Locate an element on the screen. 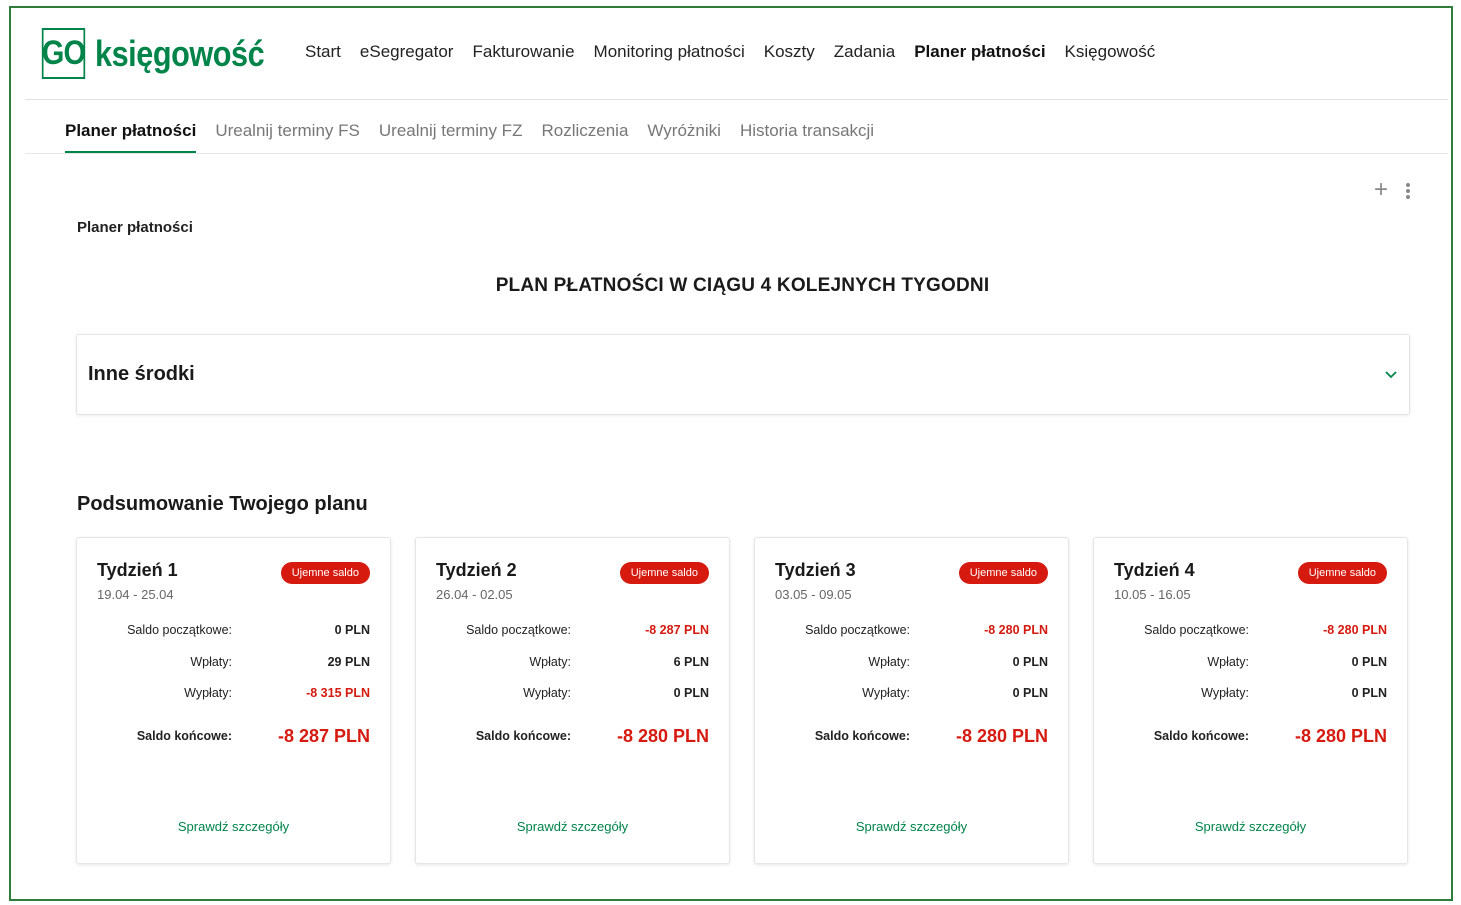  nav-zadania: Zadania is located at coordinates (864, 52).